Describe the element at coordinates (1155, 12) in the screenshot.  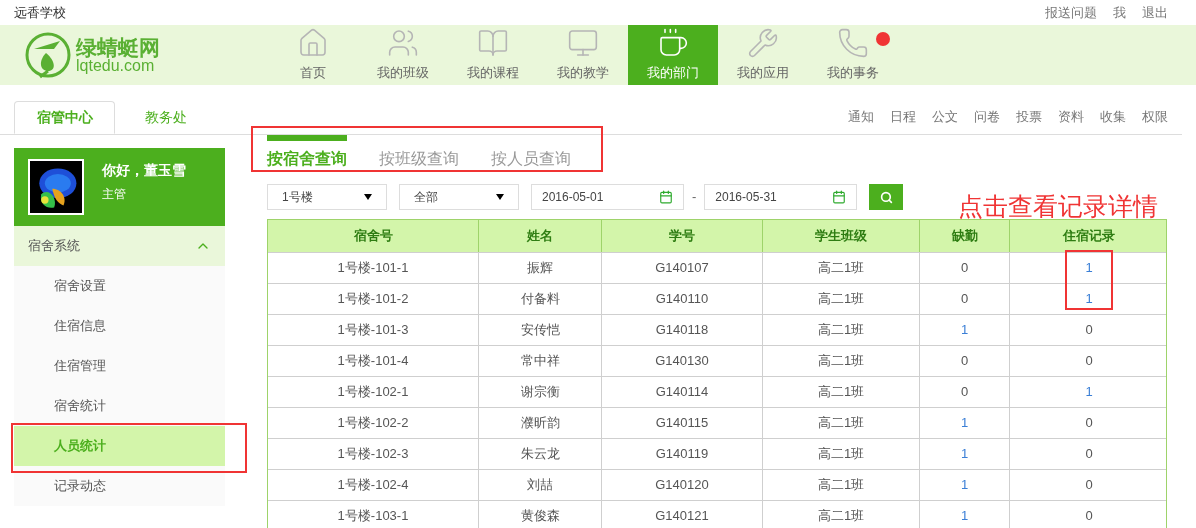
I see `top-link: 退出` at that location.